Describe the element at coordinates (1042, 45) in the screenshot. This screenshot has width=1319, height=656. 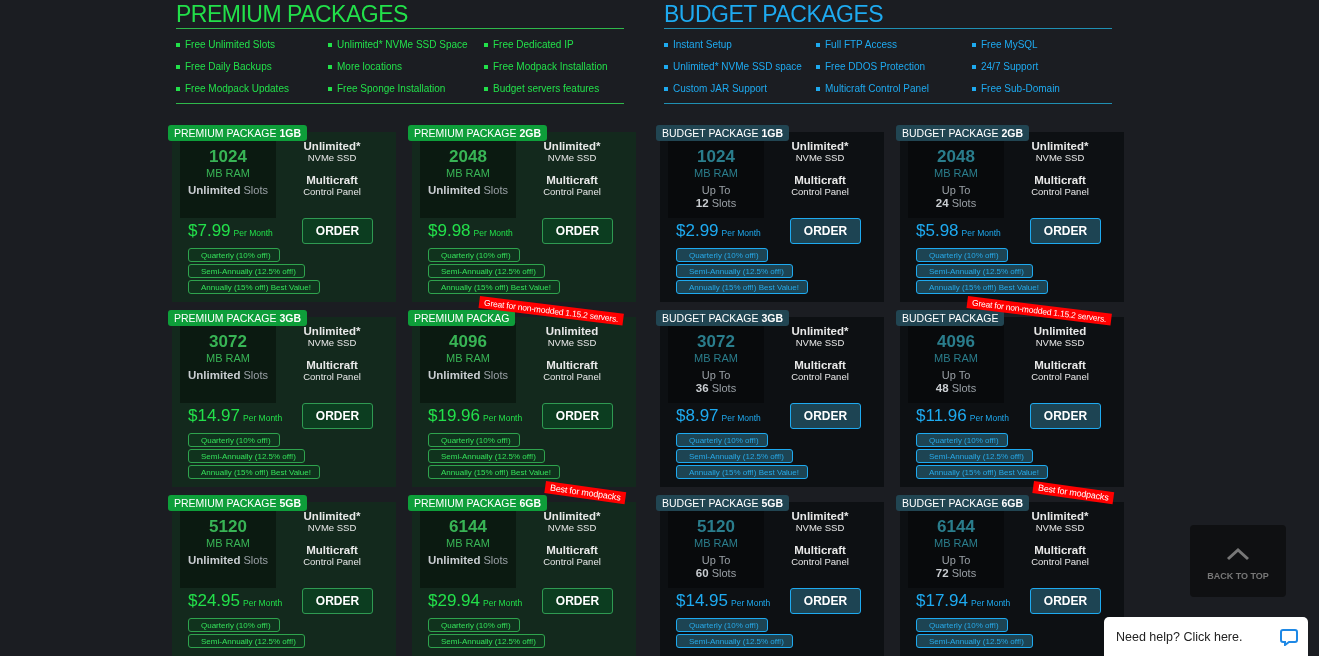
I see `feature-item: Free MySQL` at that location.